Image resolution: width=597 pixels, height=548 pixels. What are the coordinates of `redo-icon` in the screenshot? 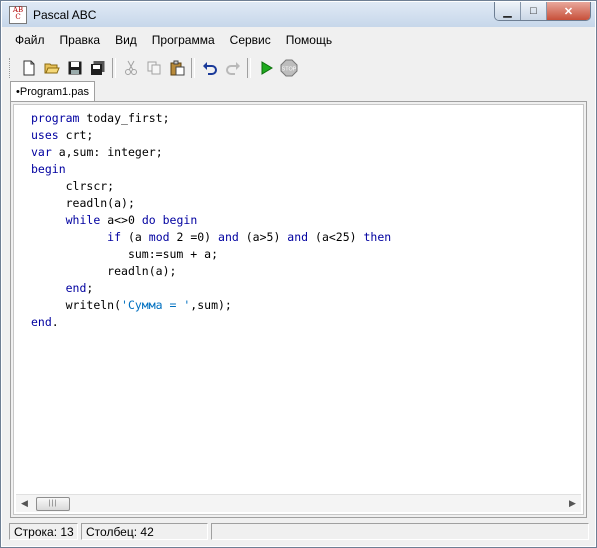 It's located at (232, 68).